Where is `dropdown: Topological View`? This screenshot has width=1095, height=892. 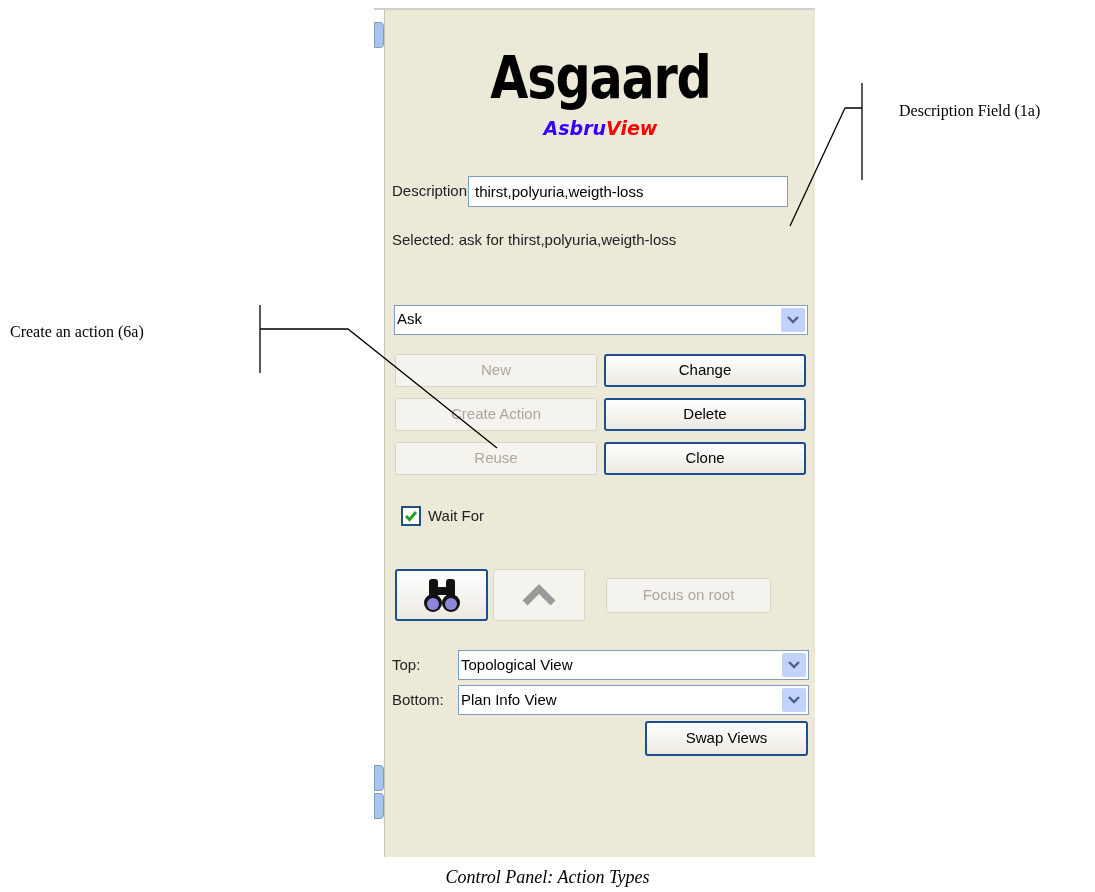
dropdown: Topological View is located at coordinates (633, 665).